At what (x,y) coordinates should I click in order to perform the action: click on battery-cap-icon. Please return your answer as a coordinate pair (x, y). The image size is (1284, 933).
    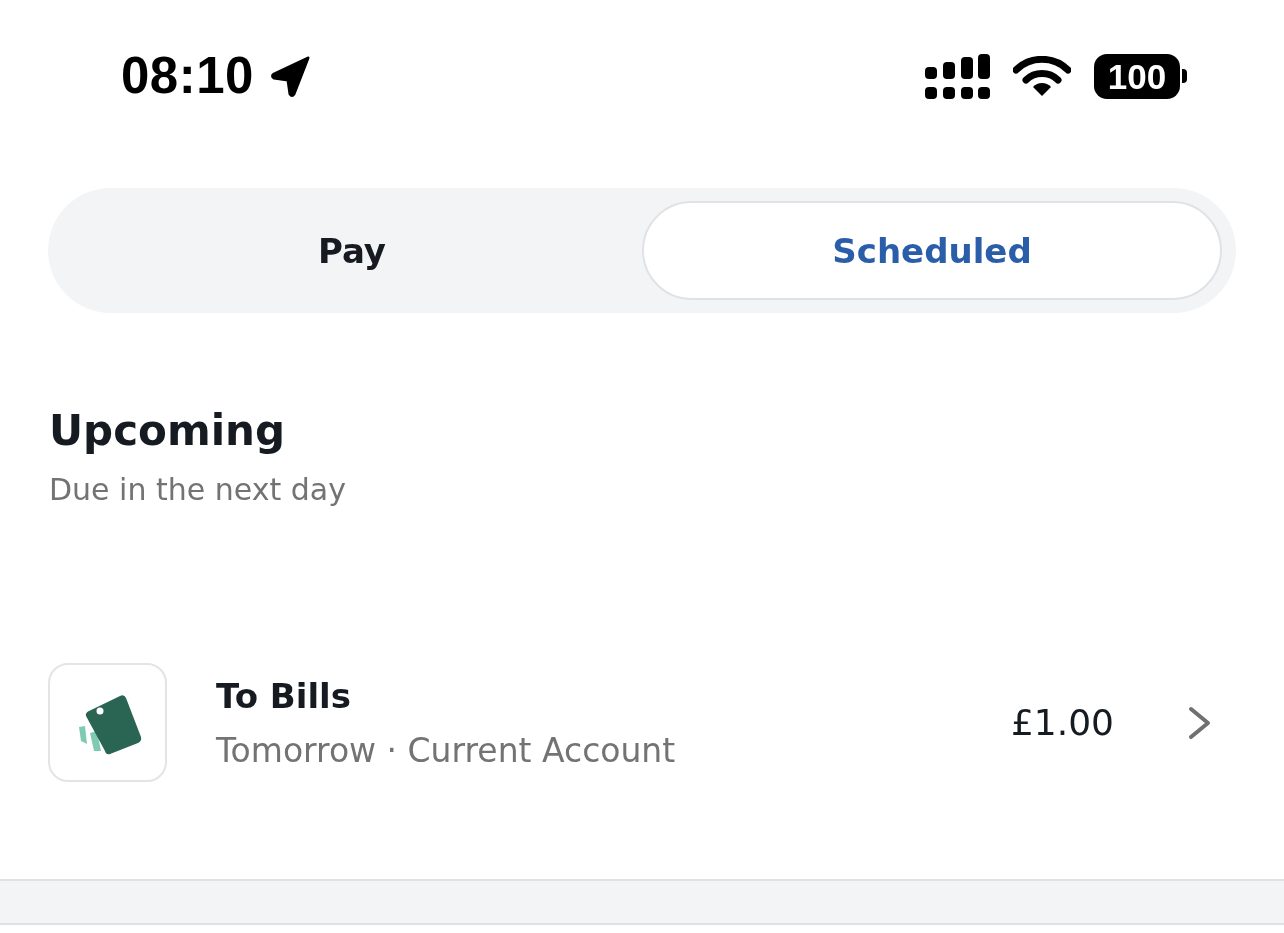
    Looking at the image, I should click on (1184, 76).